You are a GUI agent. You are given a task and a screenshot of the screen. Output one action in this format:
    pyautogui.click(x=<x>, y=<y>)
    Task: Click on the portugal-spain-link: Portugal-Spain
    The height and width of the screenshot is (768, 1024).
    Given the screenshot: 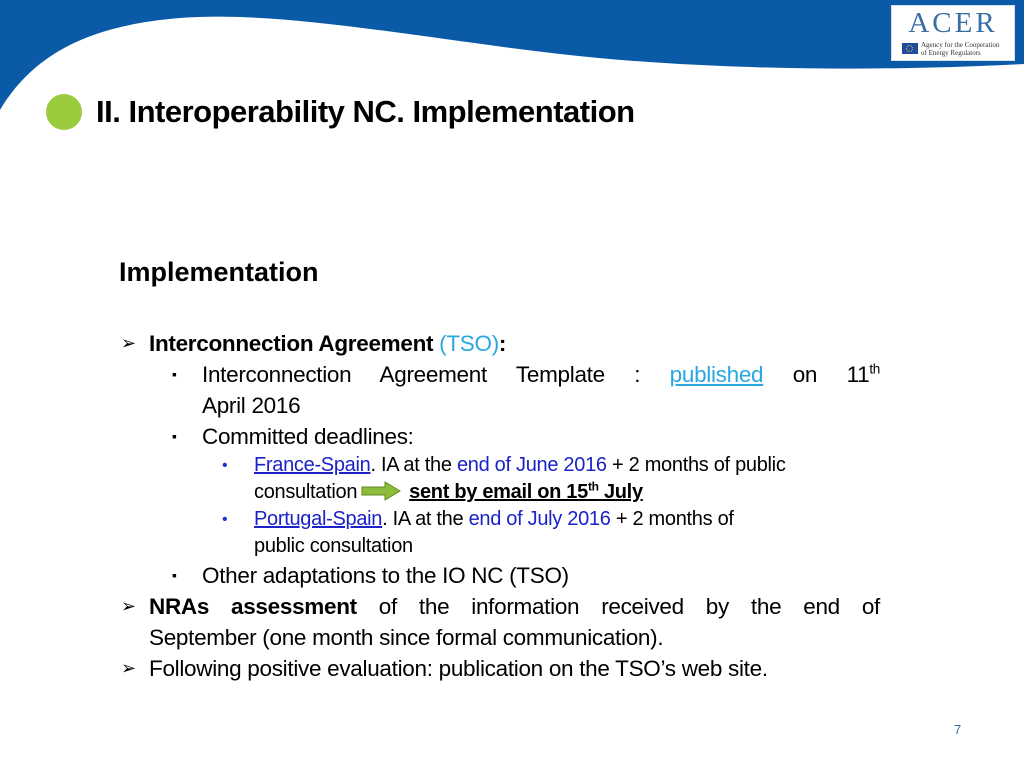 What is the action you would take?
    pyautogui.click(x=318, y=519)
    